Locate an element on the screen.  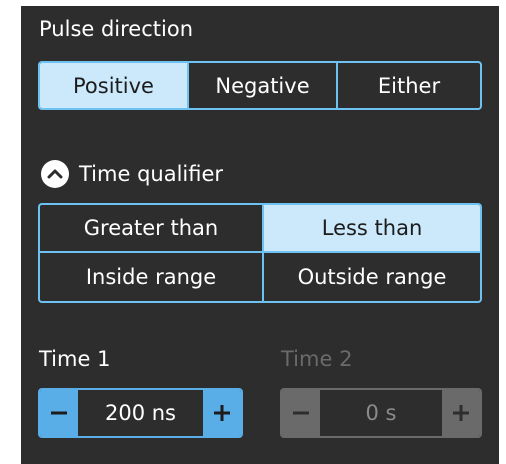
time1-decrement-button is located at coordinates (59, 413).